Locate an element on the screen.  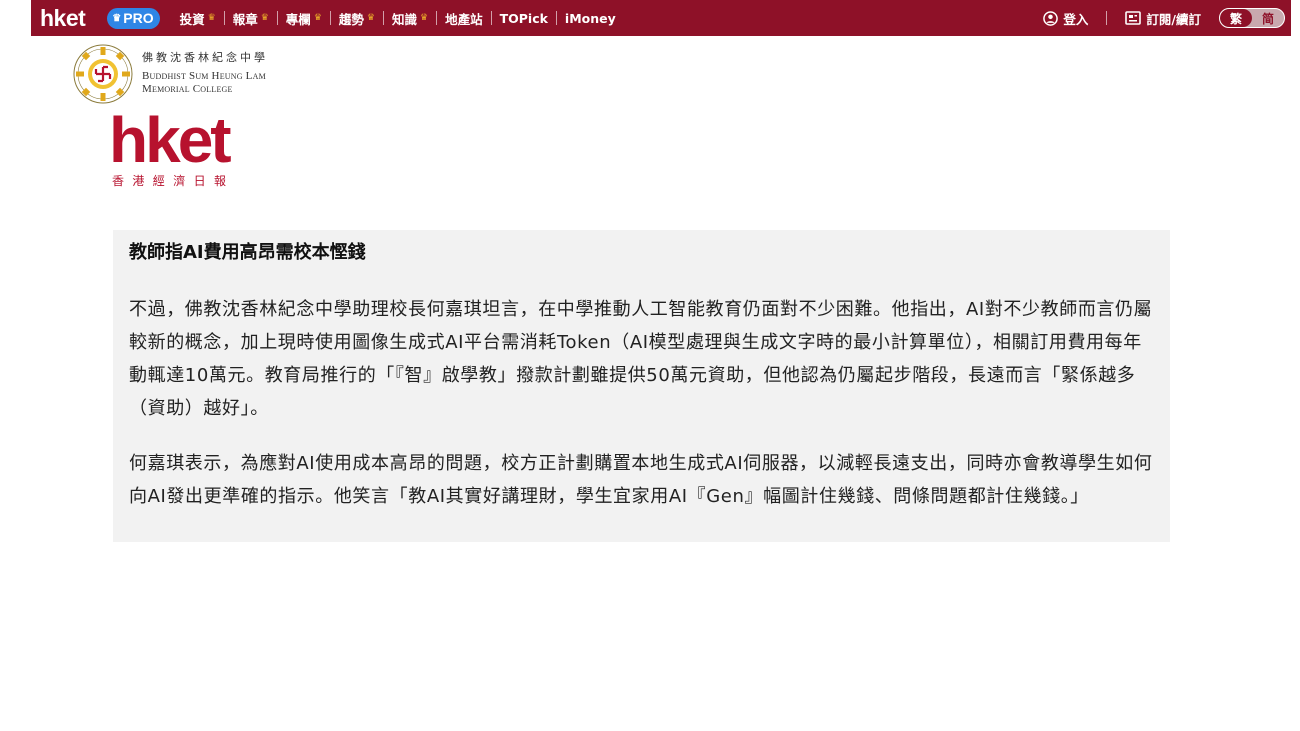
hket-logo-subtitle: 香港經濟日報 is located at coordinates (173, 181).